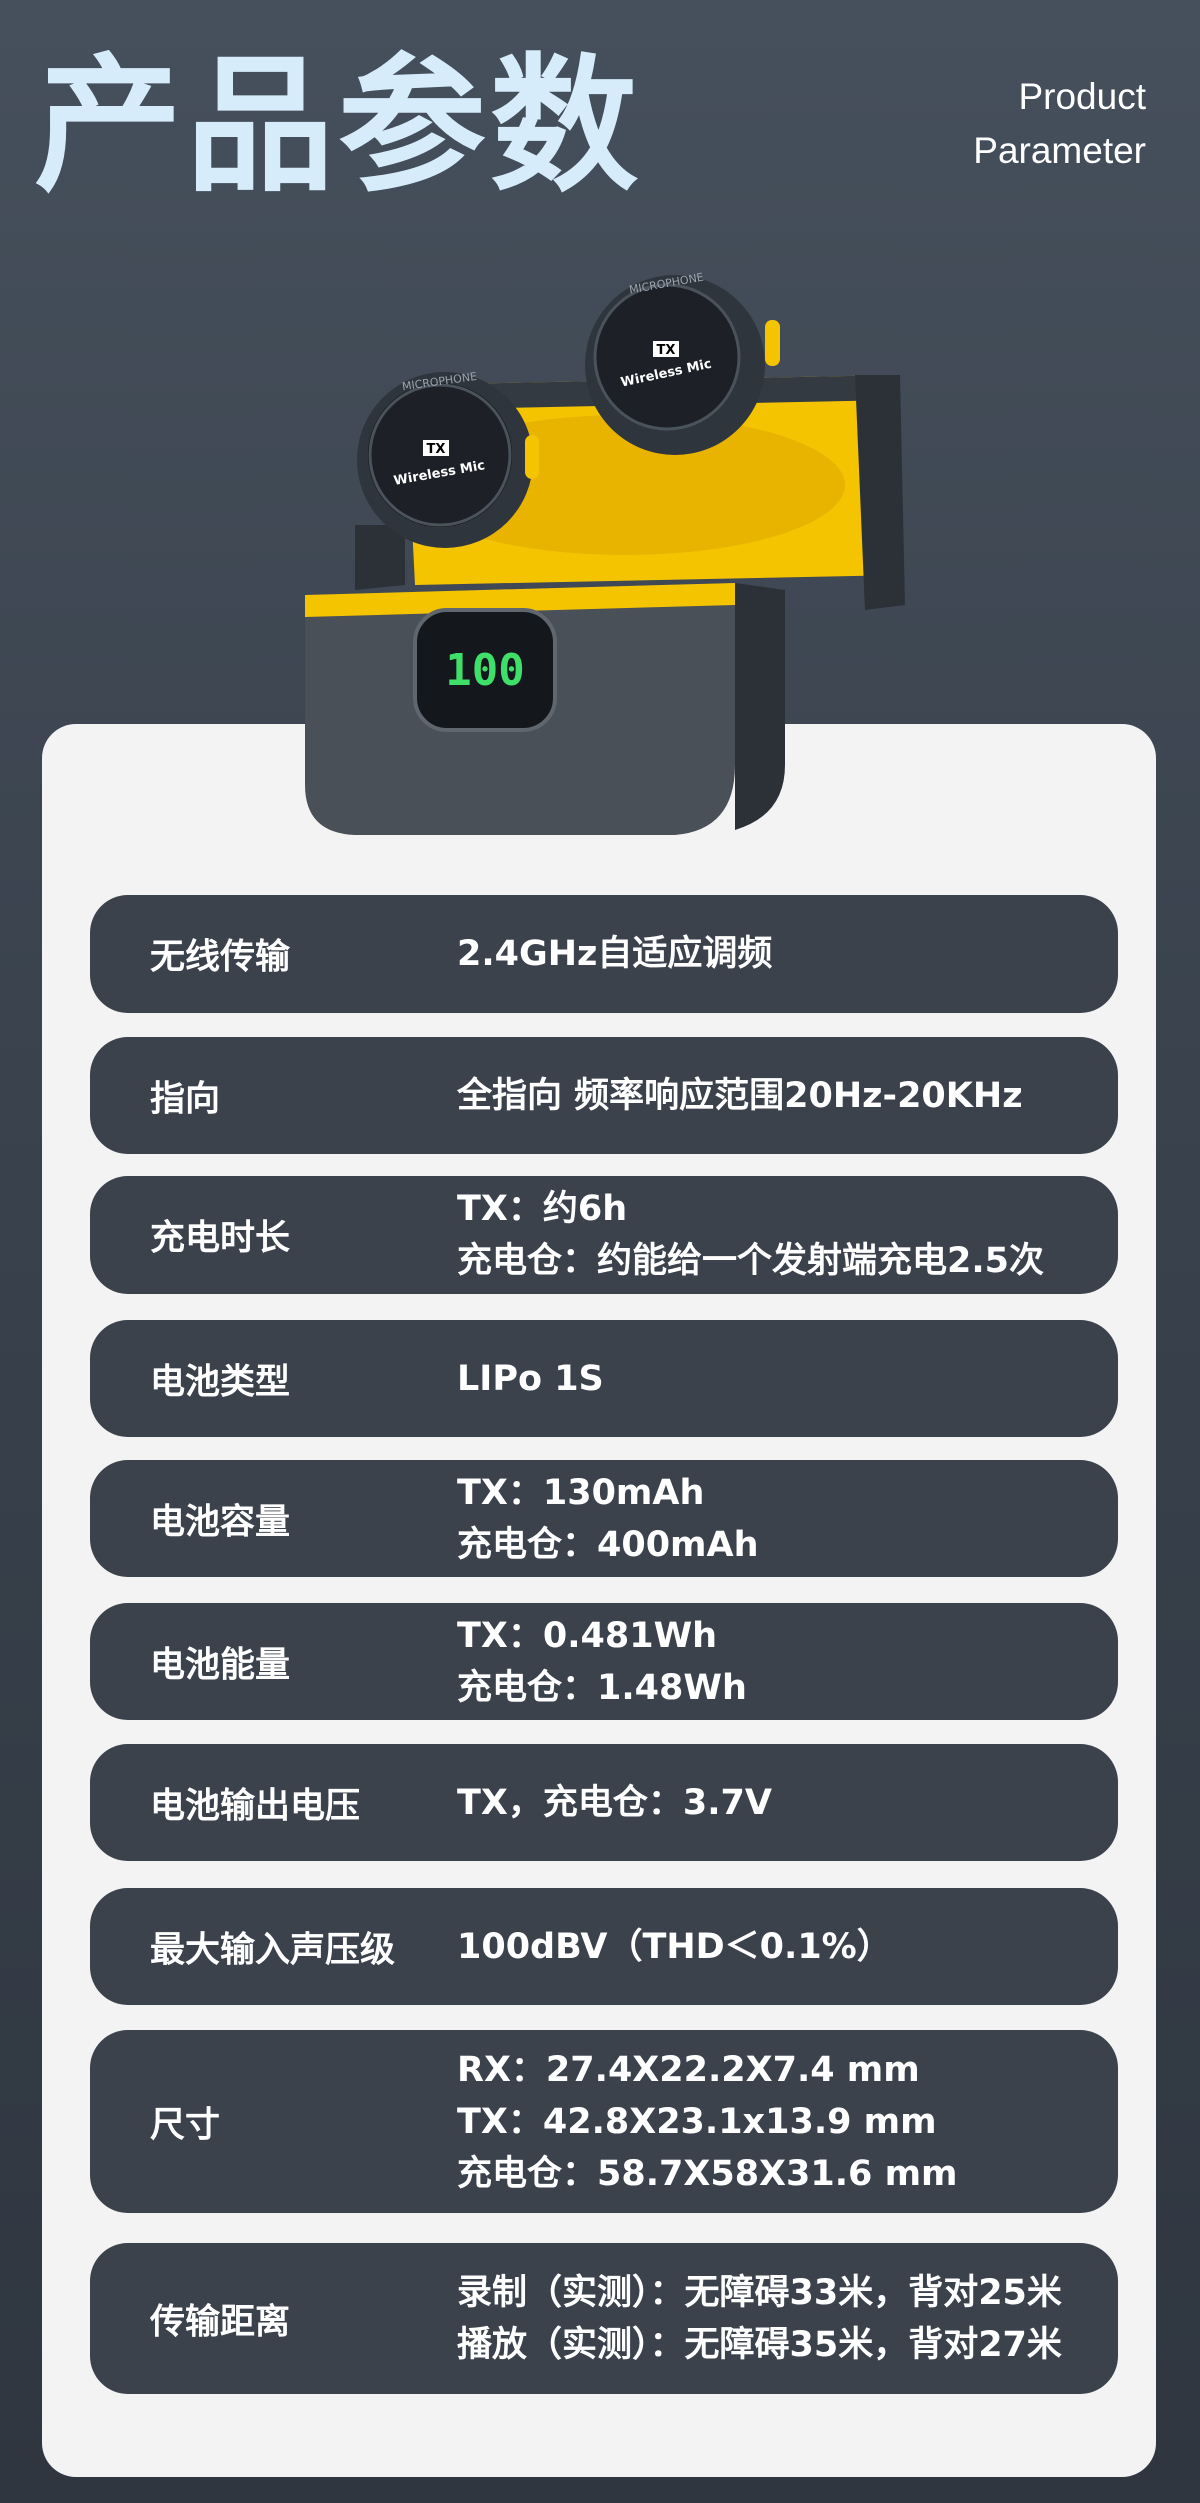  I want to click on spec-value: TX，充电仓：3.7V, so click(614, 1803).